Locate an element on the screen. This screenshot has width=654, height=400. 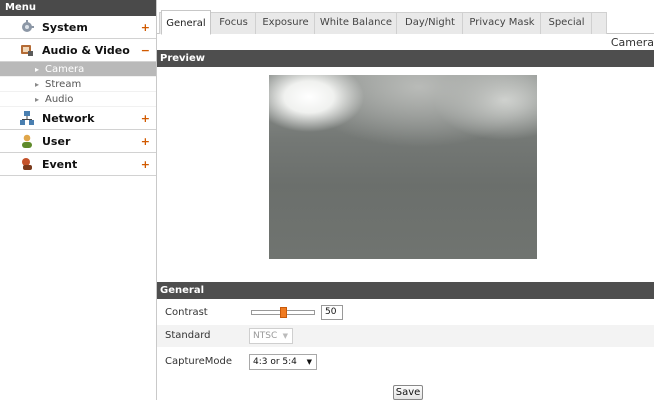
tab-general: General is located at coordinates (186, 22).